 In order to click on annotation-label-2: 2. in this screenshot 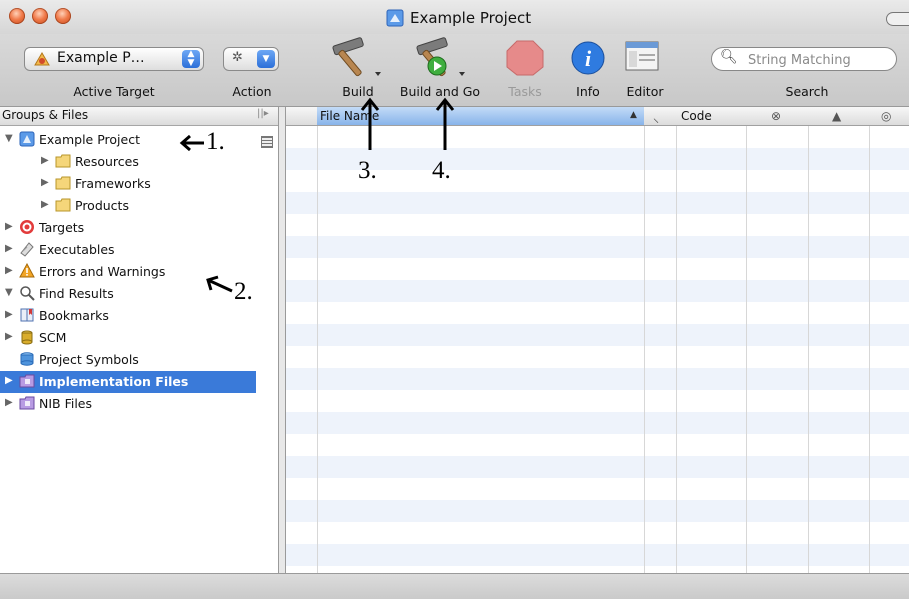, I will do `click(243, 291)`.